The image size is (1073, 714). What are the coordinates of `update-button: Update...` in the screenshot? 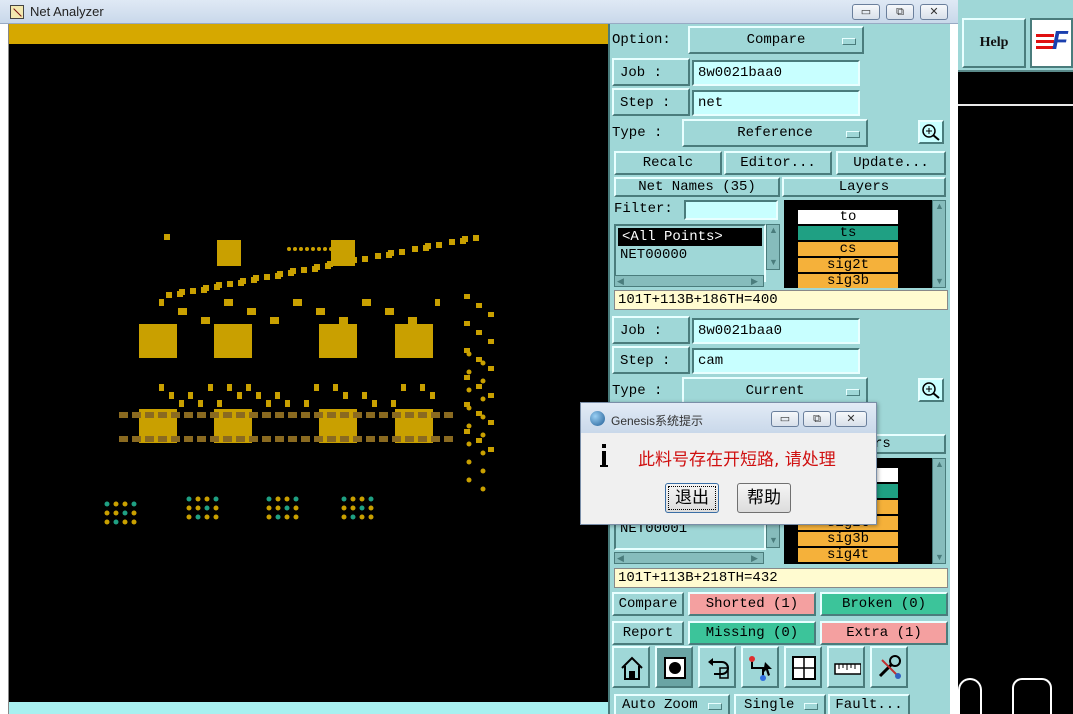 It's located at (891, 163).